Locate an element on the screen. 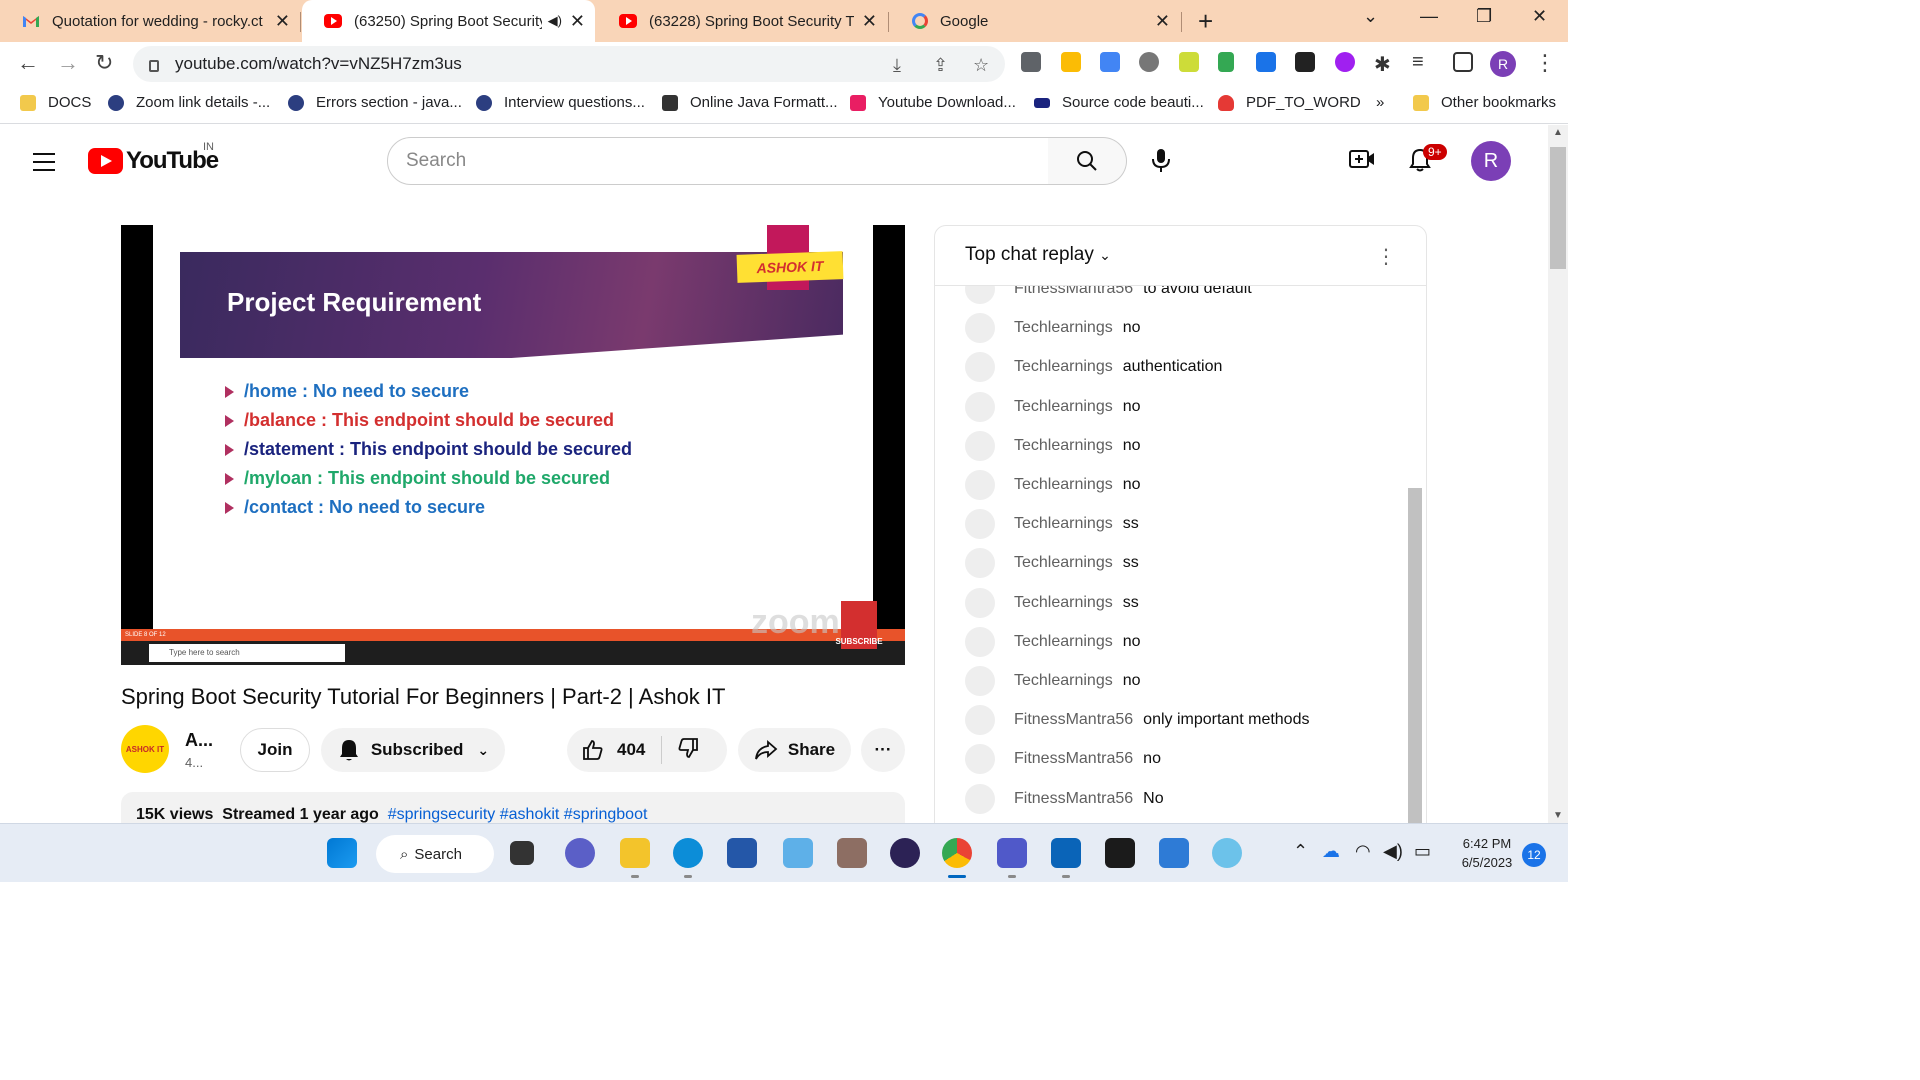 Image resolution: width=1920 pixels, height=1080 pixels. close-window-icon: ✕ is located at coordinates (1539, 16).